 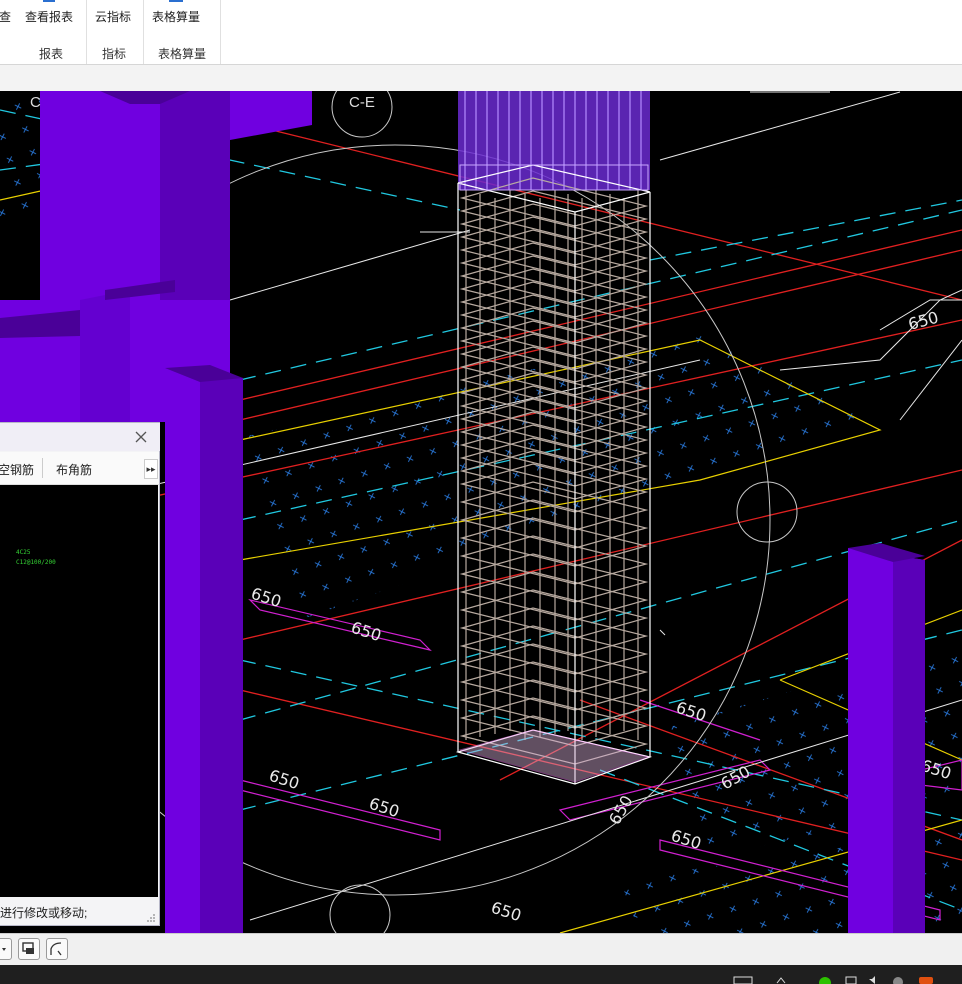 I want to click on wechat-icon, so click(x=825, y=980).